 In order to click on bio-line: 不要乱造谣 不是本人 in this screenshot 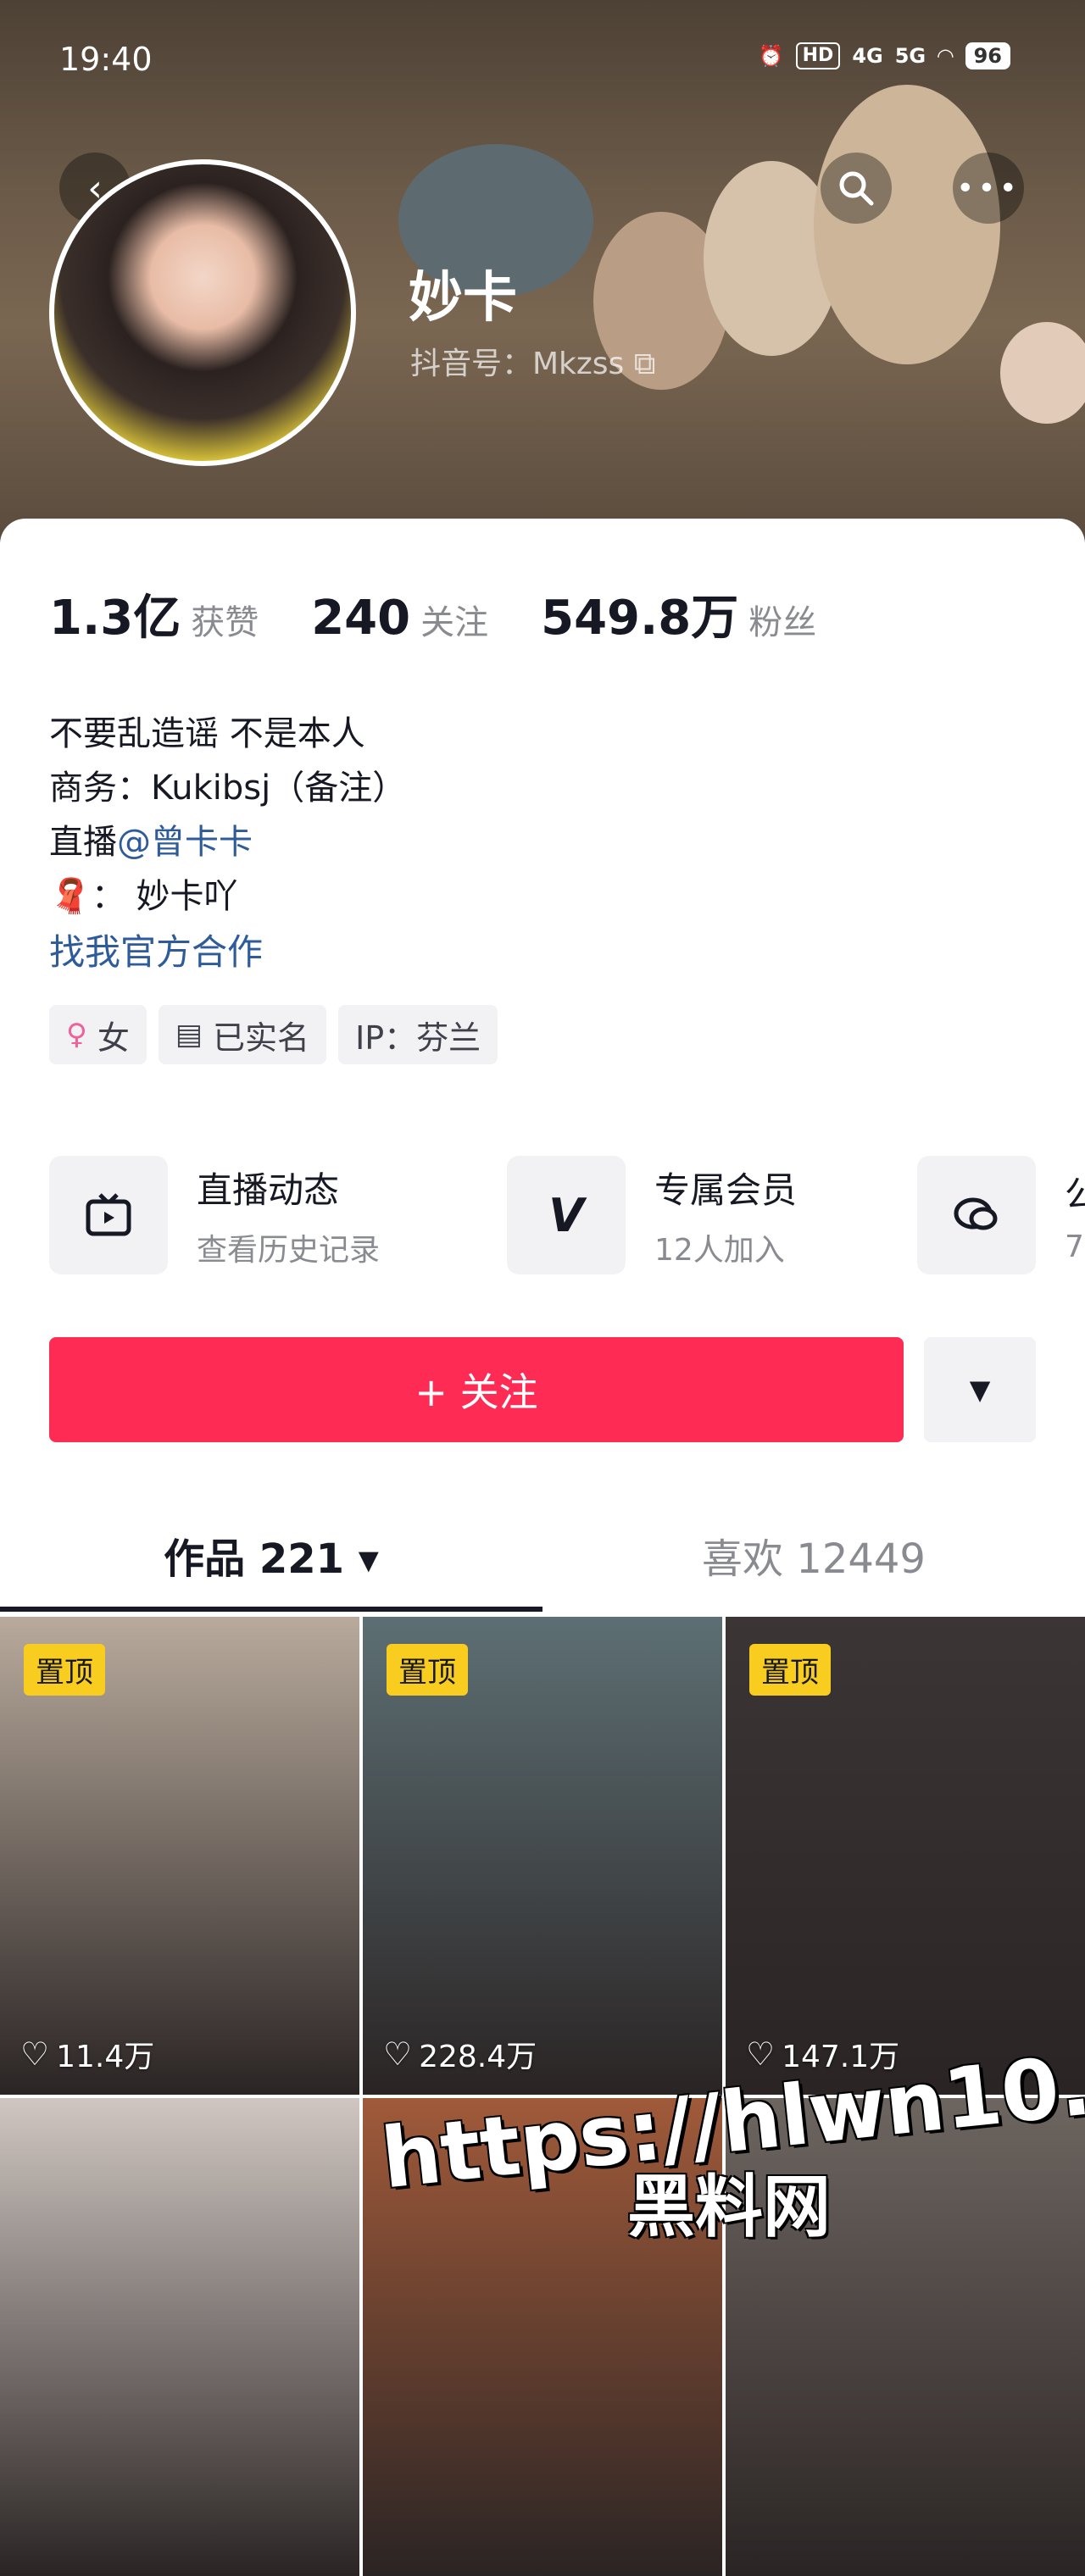, I will do `click(207, 733)`.